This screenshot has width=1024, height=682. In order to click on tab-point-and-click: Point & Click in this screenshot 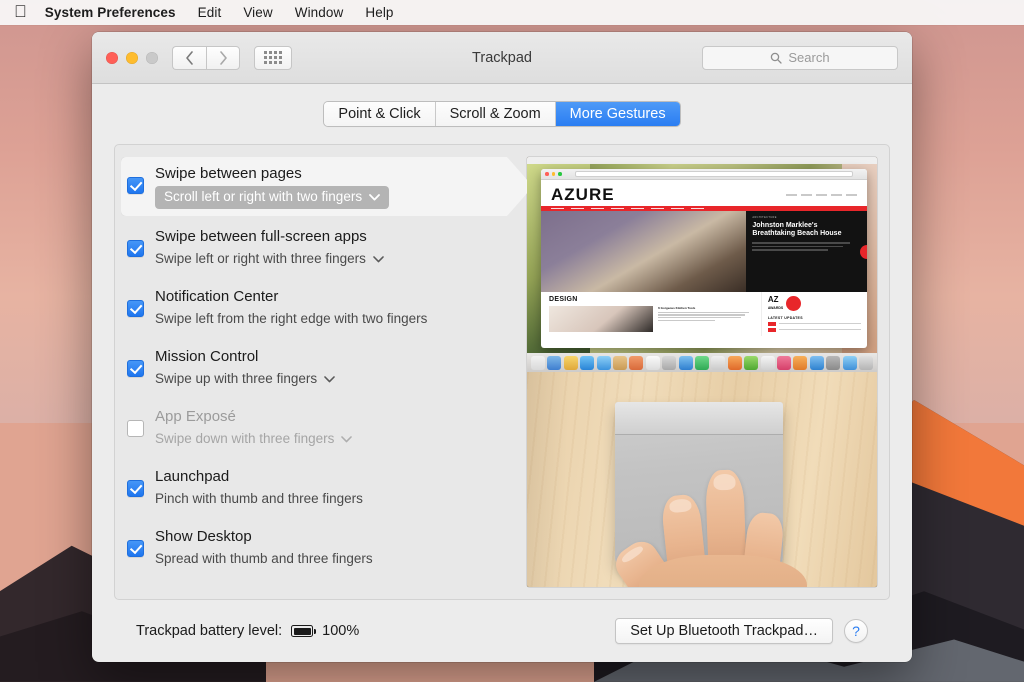, I will do `click(380, 114)`.